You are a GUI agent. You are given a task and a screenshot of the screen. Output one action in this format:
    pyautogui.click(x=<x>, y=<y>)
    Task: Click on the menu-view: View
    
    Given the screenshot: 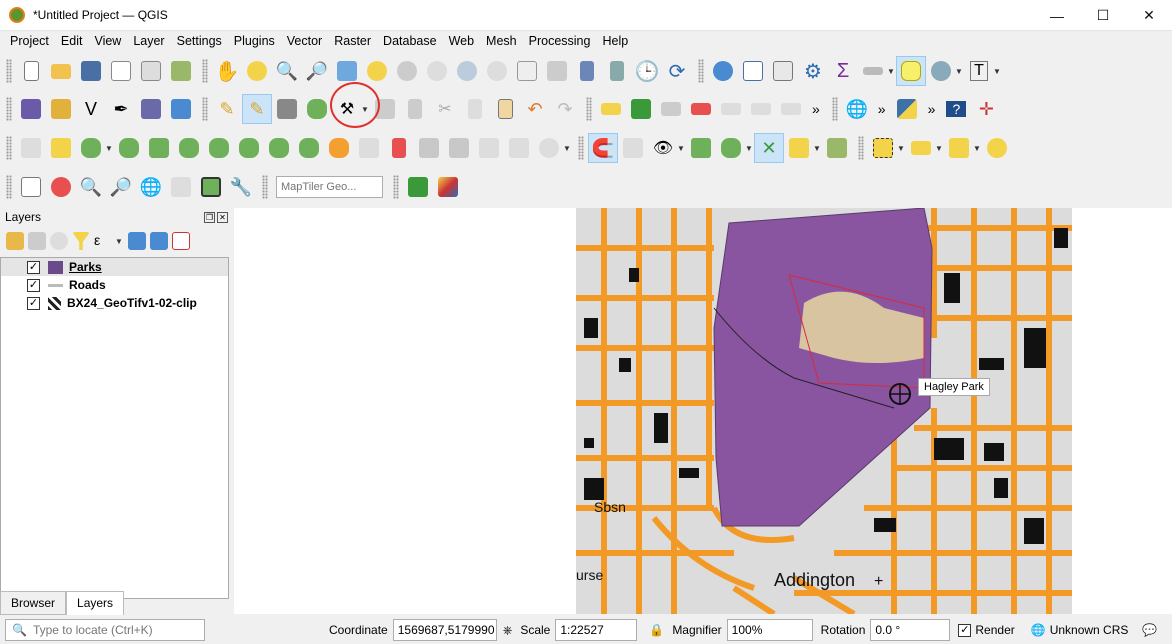 What is the action you would take?
    pyautogui.click(x=107, y=41)
    